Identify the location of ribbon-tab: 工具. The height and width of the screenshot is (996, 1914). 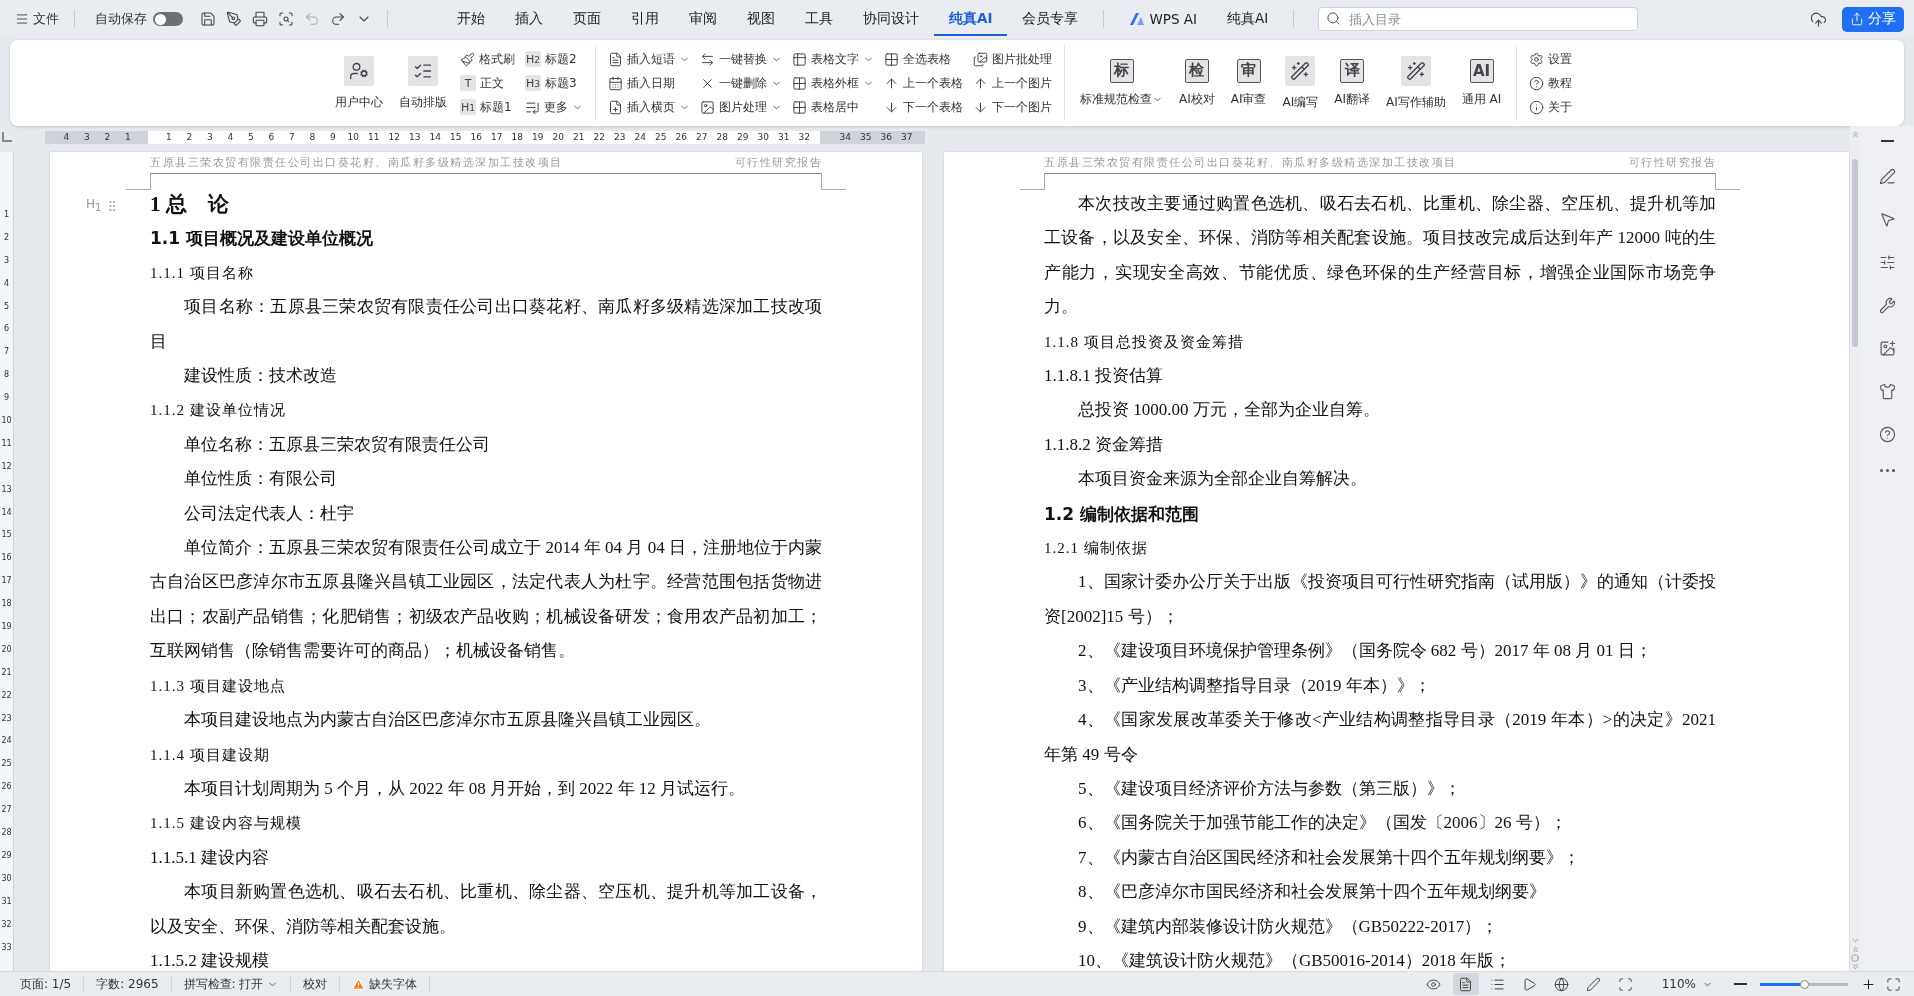
(819, 19).